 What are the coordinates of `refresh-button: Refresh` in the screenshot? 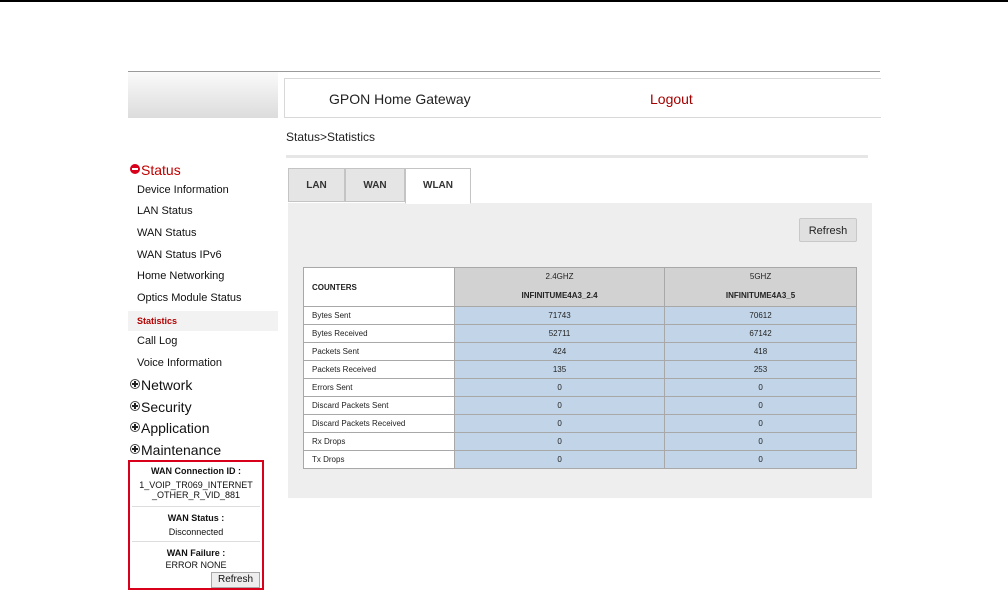 It's located at (828, 230).